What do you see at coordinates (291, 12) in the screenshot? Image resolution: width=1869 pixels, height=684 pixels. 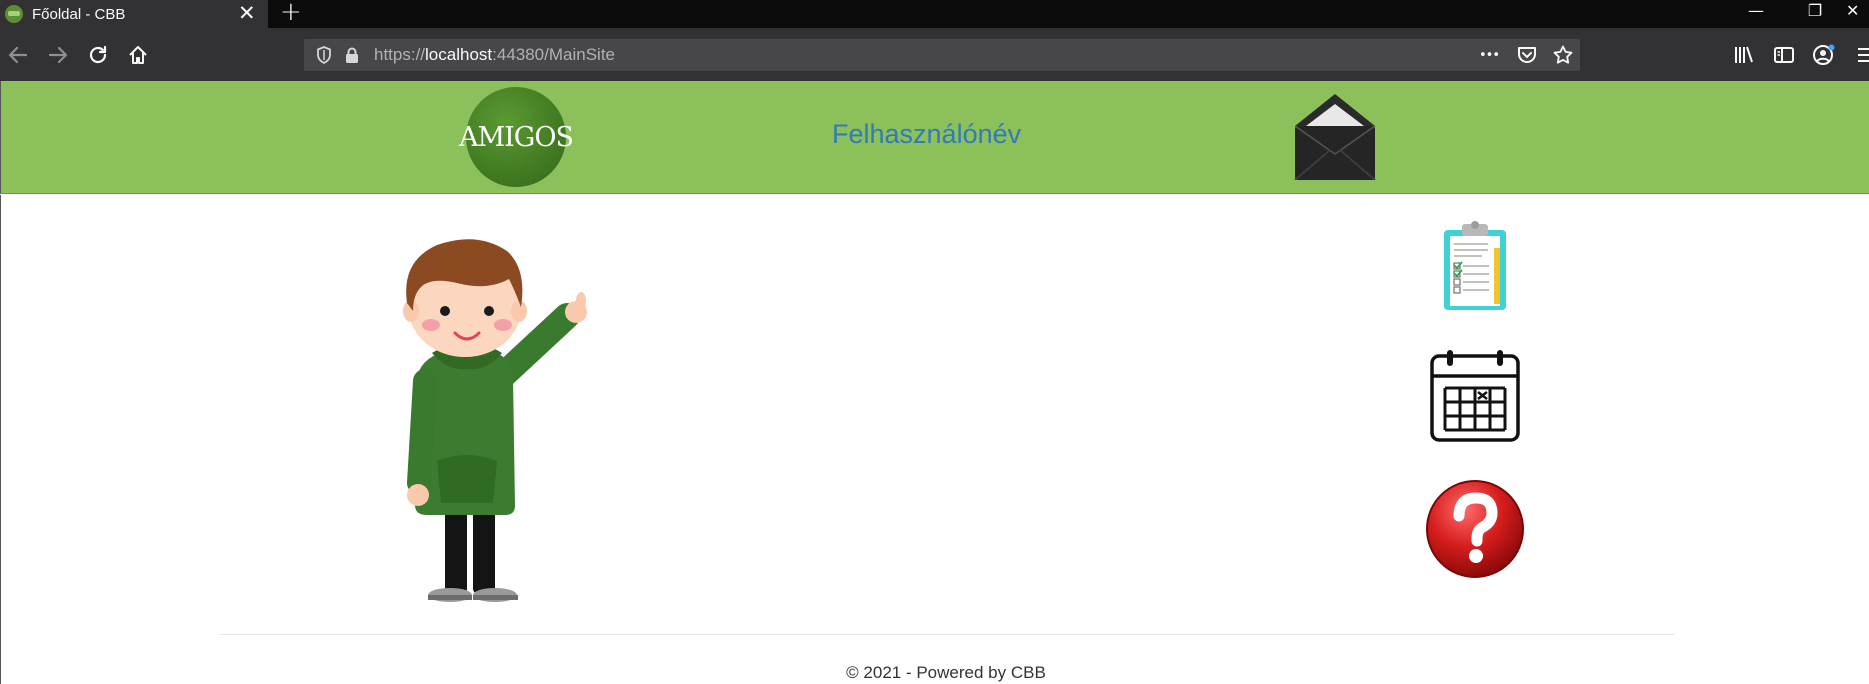 I see `new-tab-button: +` at bounding box center [291, 12].